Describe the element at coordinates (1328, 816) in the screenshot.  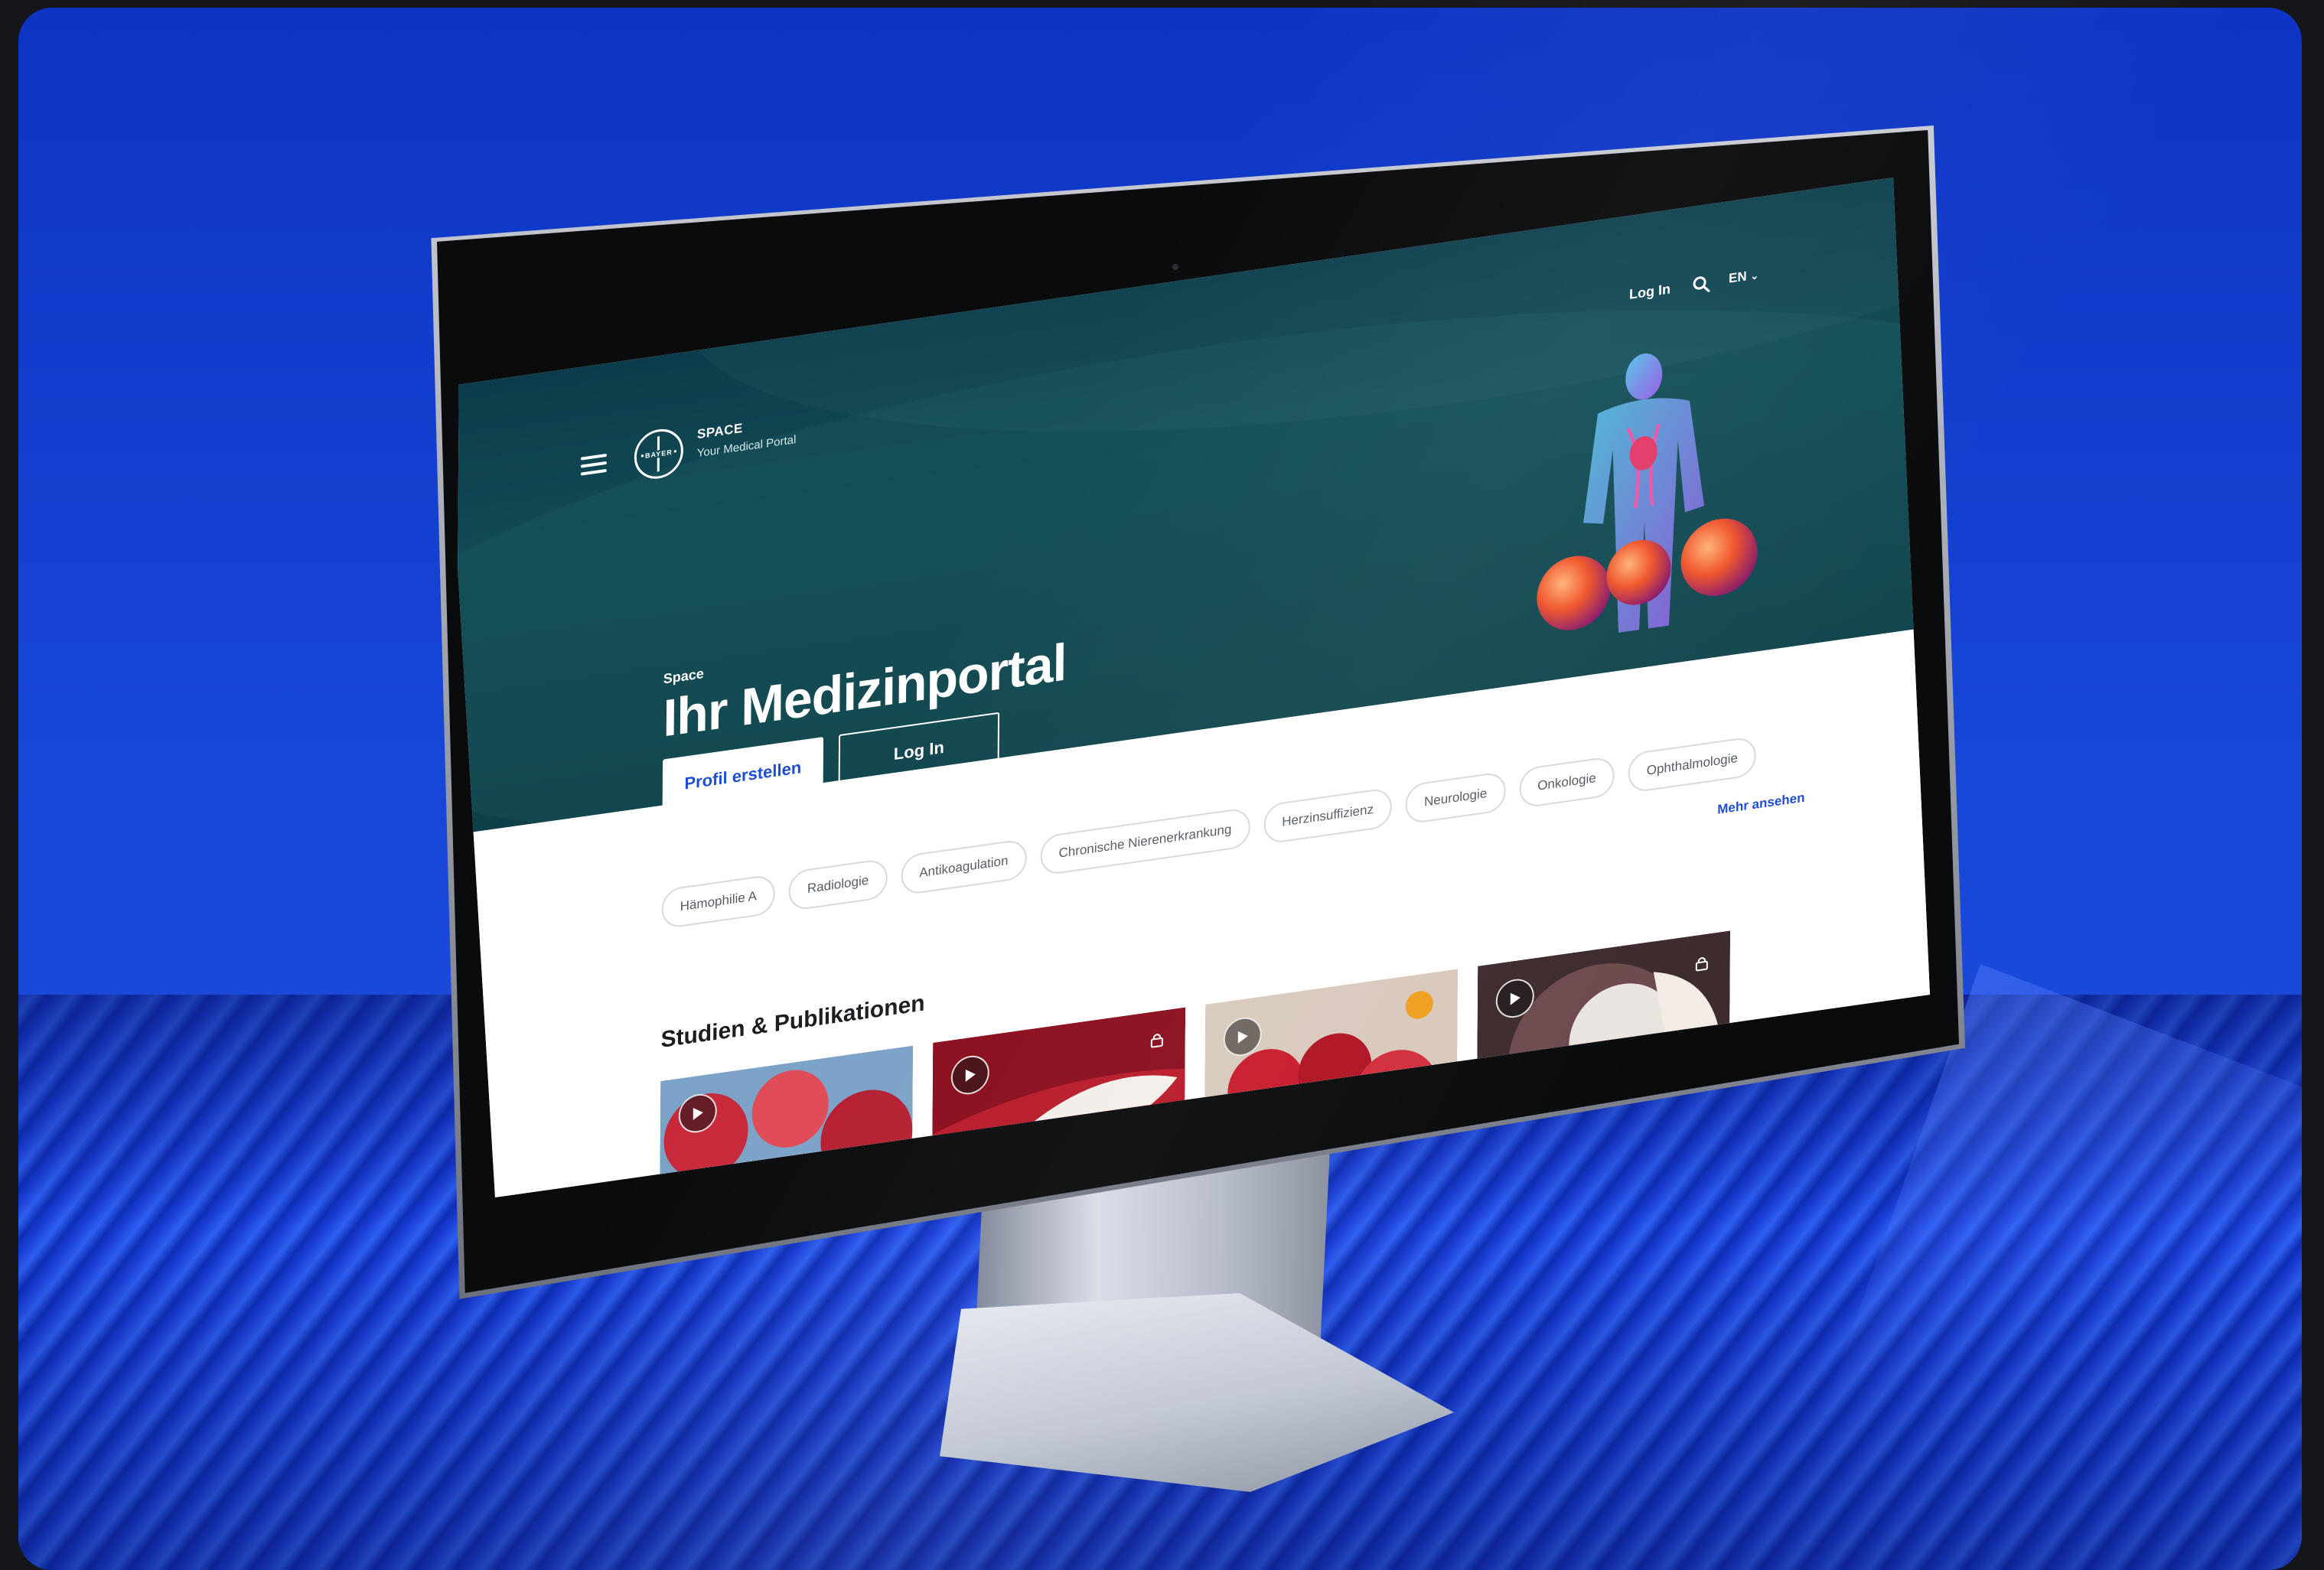
I see `topic-chip-heart-failure: Herzinsuffizienz` at that location.